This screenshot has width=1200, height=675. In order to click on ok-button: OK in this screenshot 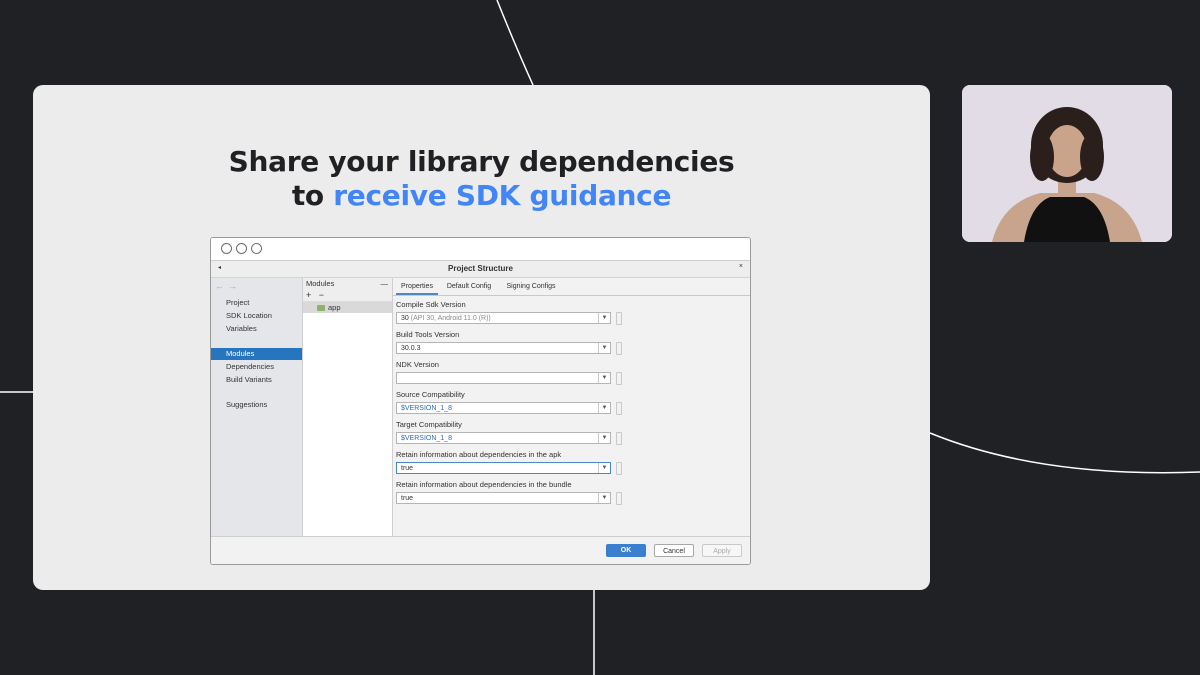, I will do `click(626, 550)`.